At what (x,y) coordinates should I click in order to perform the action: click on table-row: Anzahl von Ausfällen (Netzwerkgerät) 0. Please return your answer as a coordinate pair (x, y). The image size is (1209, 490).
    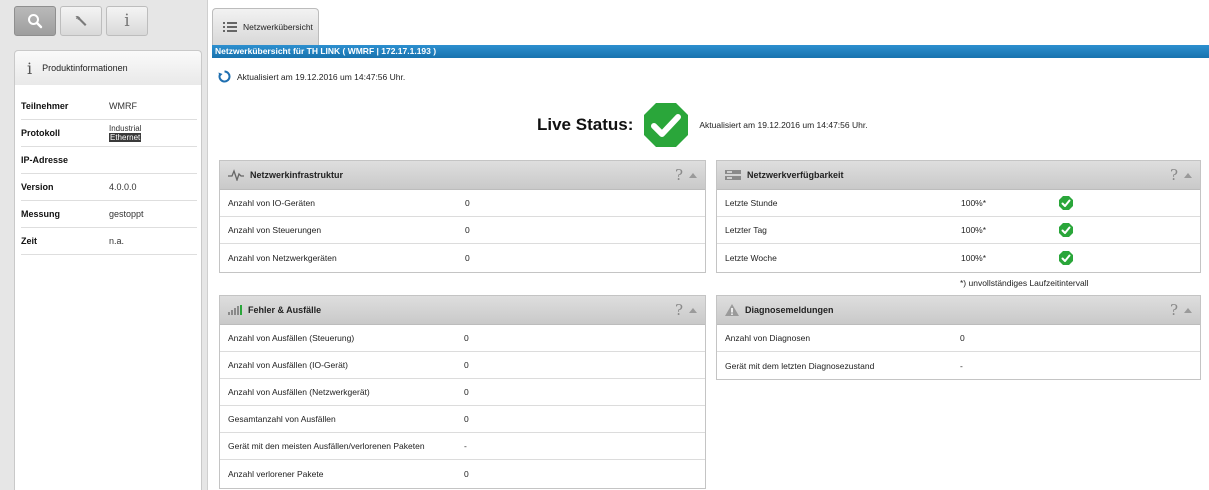
    Looking at the image, I should click on (462, 392).